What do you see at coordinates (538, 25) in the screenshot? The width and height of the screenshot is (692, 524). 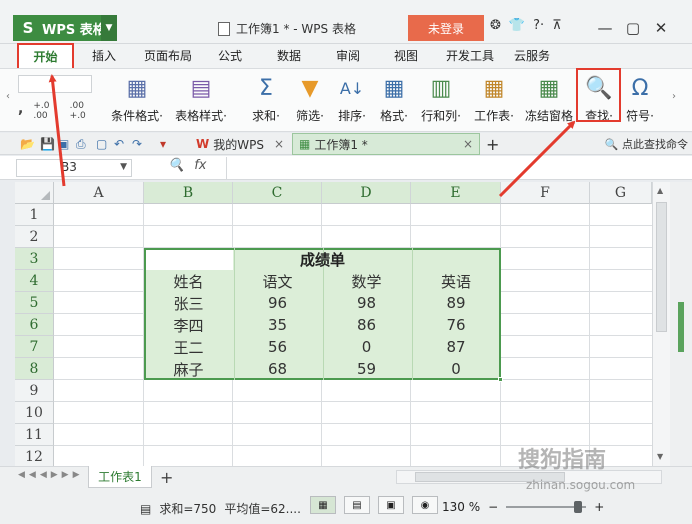 I see `help-button: ?·` at bounding box center [538, 25].